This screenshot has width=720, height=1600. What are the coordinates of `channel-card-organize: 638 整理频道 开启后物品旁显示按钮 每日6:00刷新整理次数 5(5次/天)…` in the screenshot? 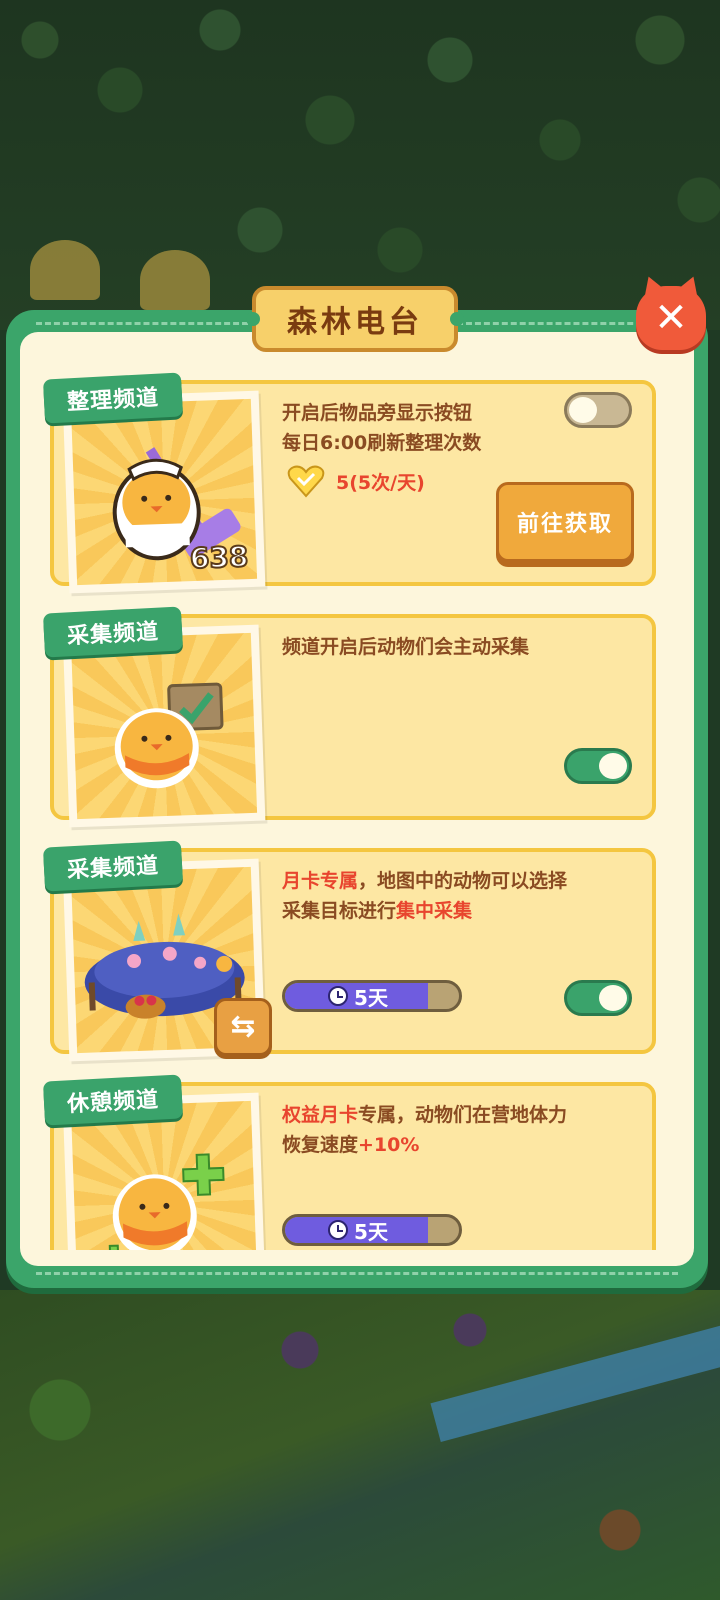 It's located at (349, 483).